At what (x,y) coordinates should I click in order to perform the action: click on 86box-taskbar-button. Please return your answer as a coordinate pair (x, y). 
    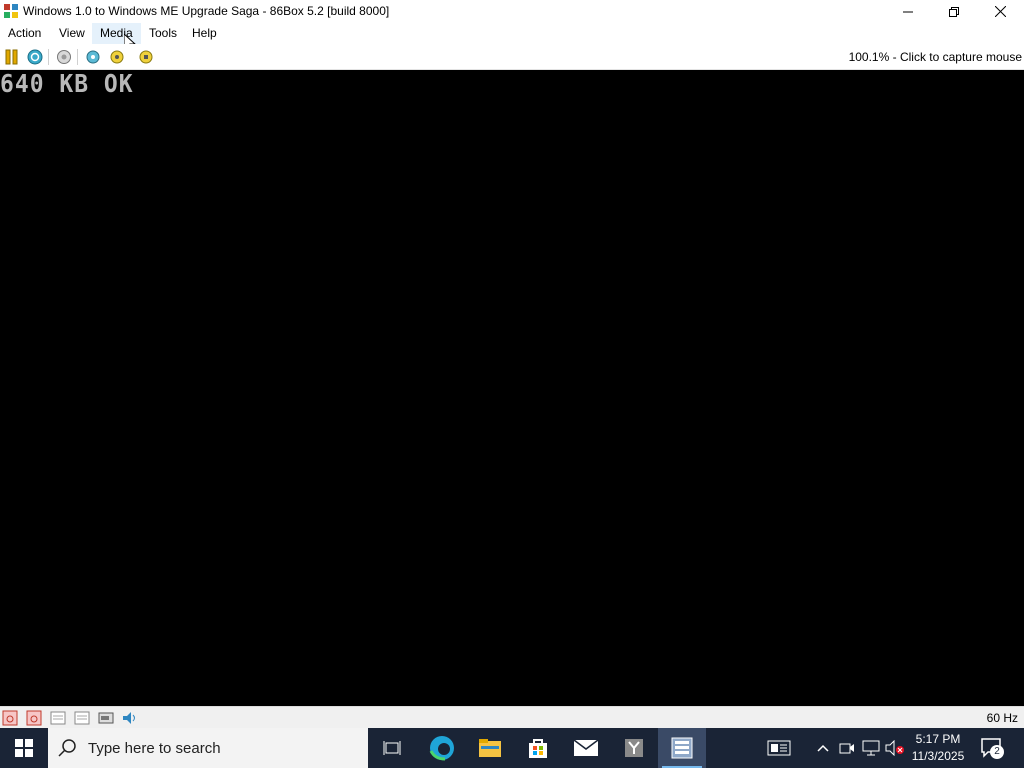
    Looking at the image, I should click on (682, 748).